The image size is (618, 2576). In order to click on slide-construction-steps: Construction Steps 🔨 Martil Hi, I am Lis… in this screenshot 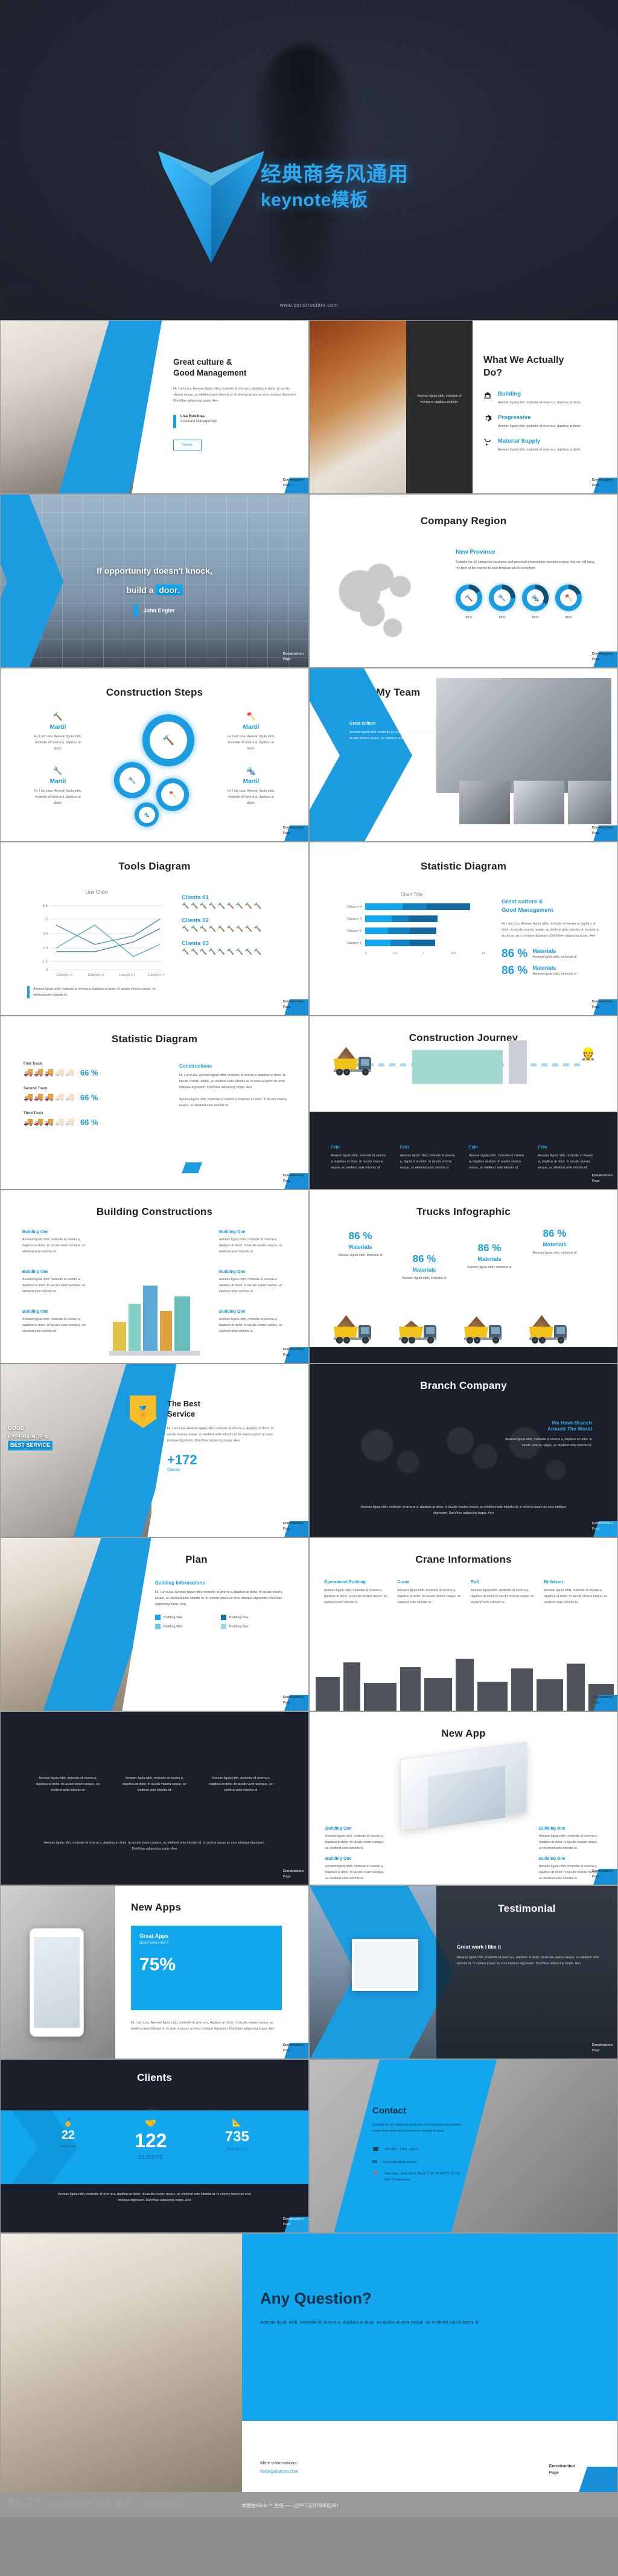, I will do `click(154, 755)`.